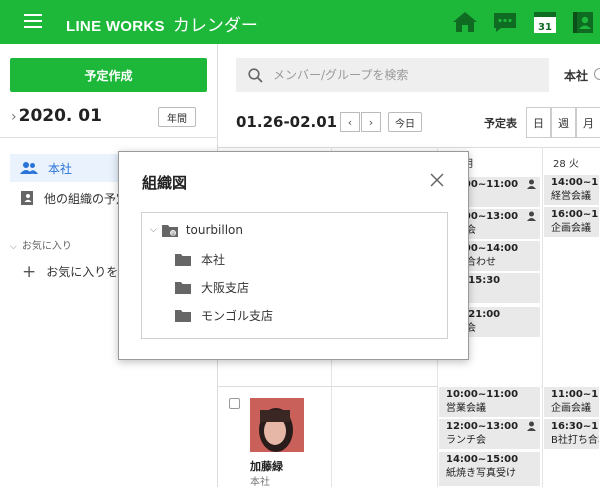 This screenshot has width=600, height=487. I want to click on top-bar: LINE WORKS カレンダー 31, so click(300, 22).